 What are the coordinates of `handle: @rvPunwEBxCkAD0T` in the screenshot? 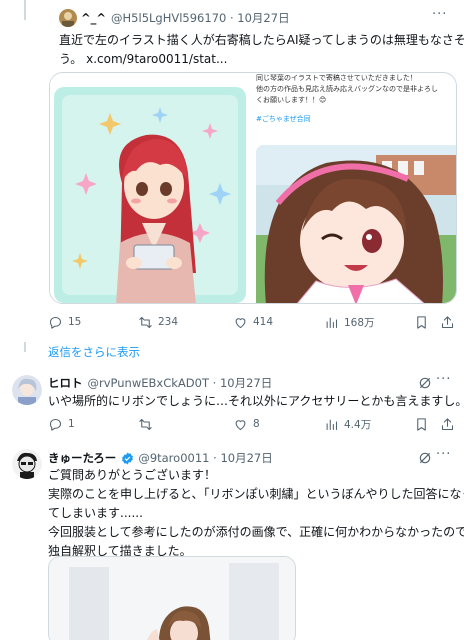 It's located at (148, 383).